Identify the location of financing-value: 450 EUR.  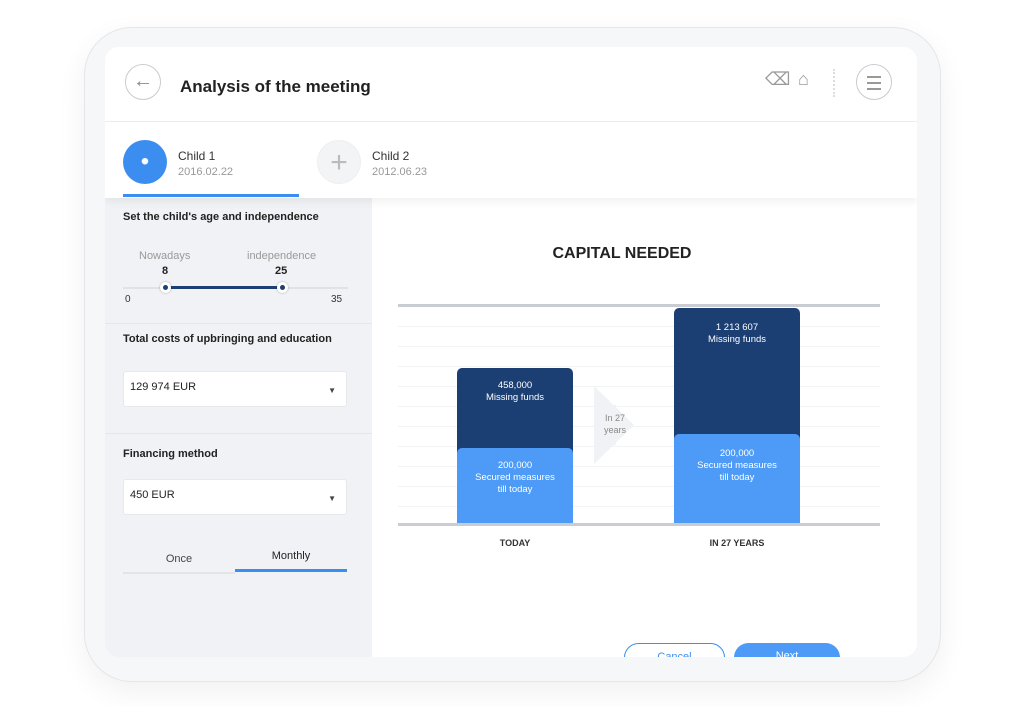
(152, 495).